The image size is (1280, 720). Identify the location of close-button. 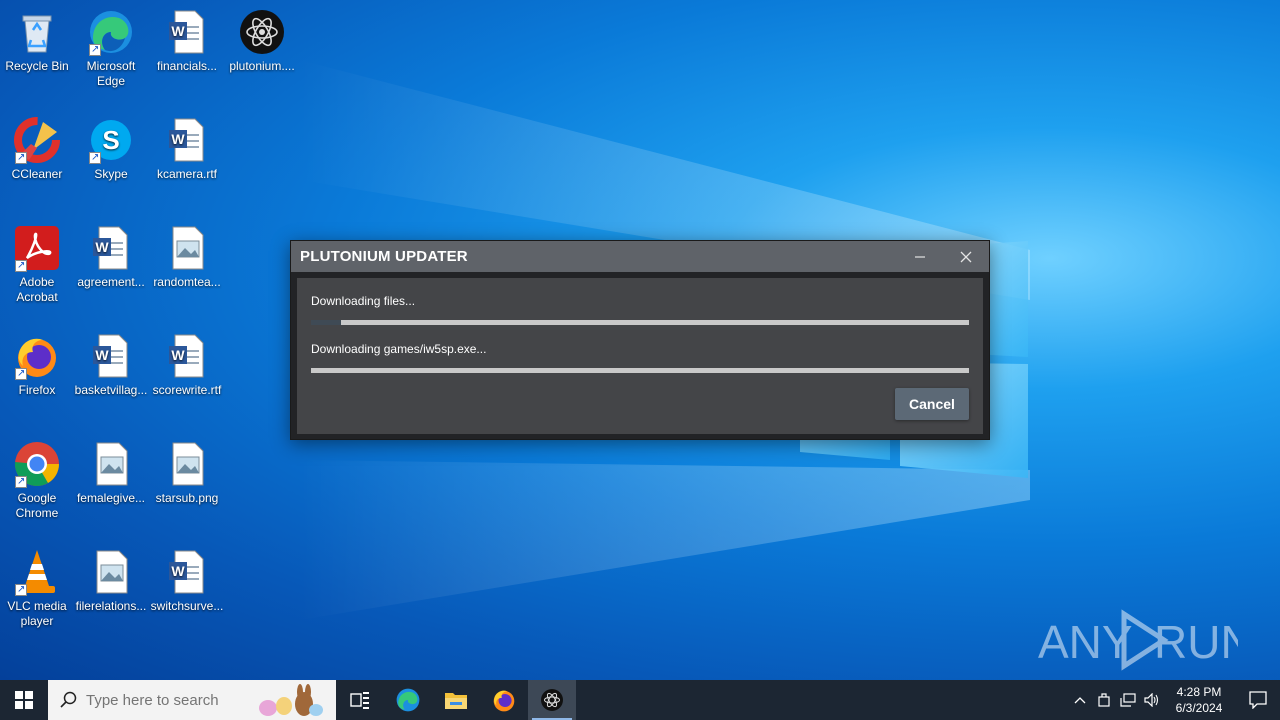
(966, 256).